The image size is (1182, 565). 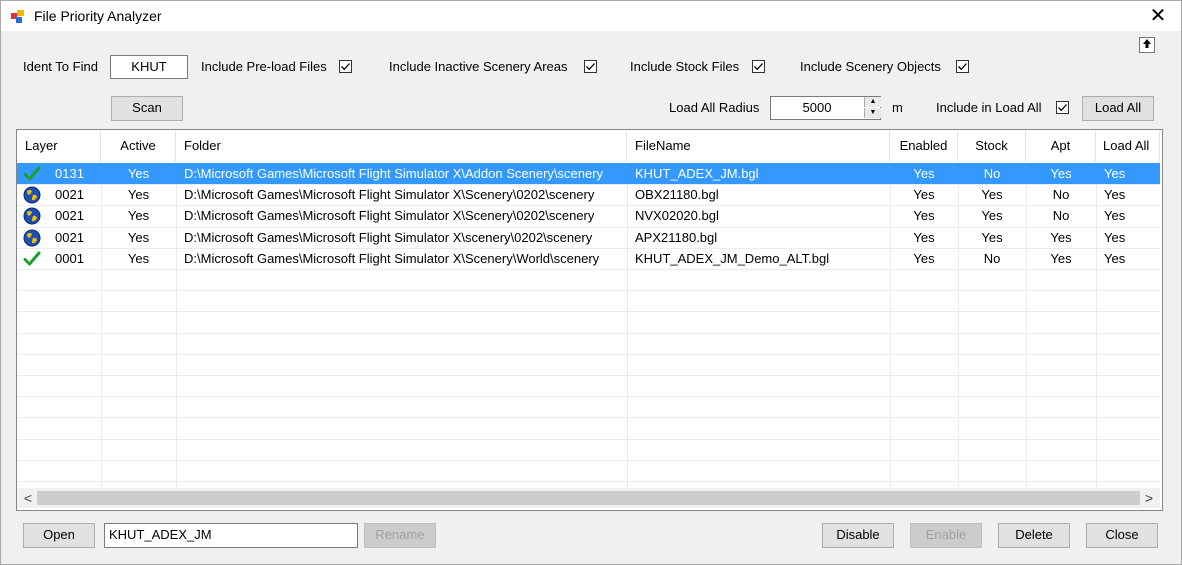 What do you see at coordinates (78, 258) in the screenshot?
I see `cell-layer: 0001` at bounding box center [78, 258].